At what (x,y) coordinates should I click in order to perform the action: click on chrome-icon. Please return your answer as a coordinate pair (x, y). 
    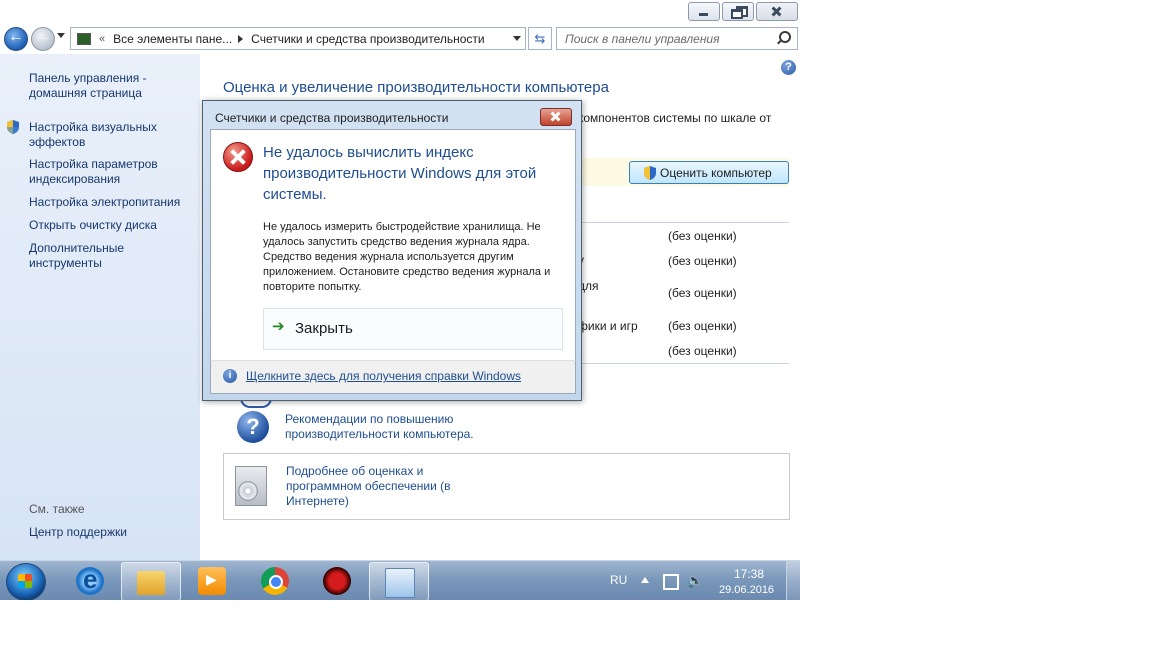
    Looking at the image, I should click on (275, 581).